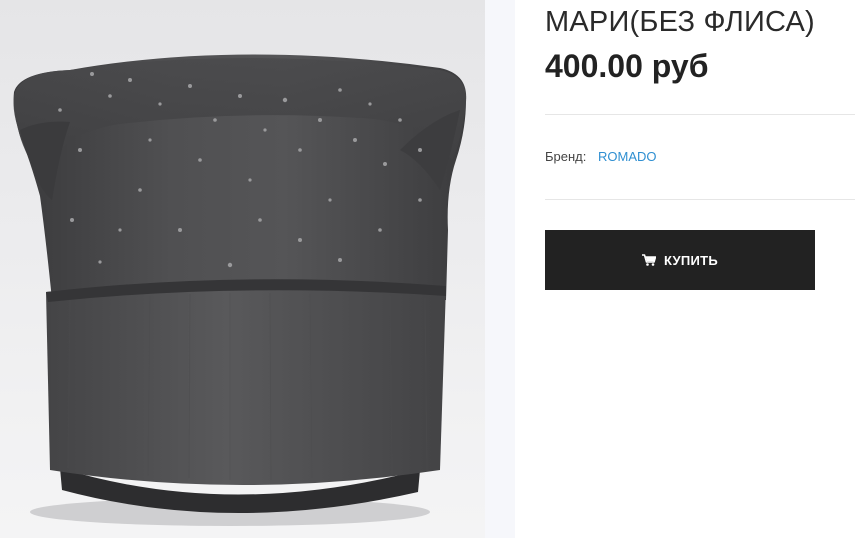 The height and width of the screenshot is (538, 855). I want to click on buy-button: КУПИТЬ, so click(680, 260).